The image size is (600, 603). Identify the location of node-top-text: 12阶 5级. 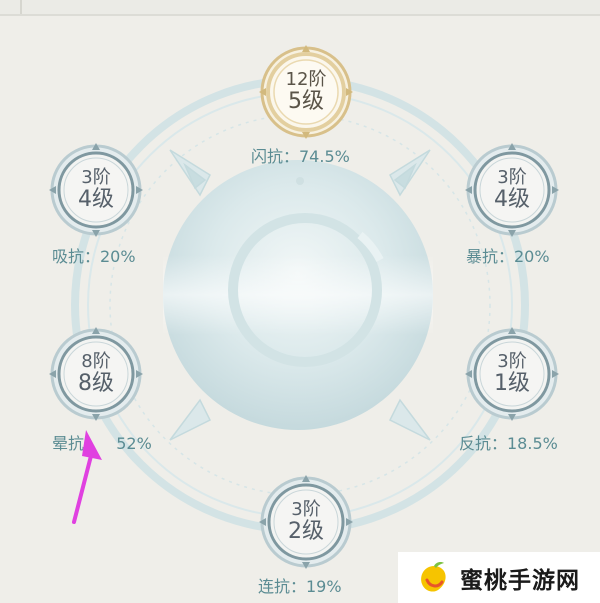
(306, 92).